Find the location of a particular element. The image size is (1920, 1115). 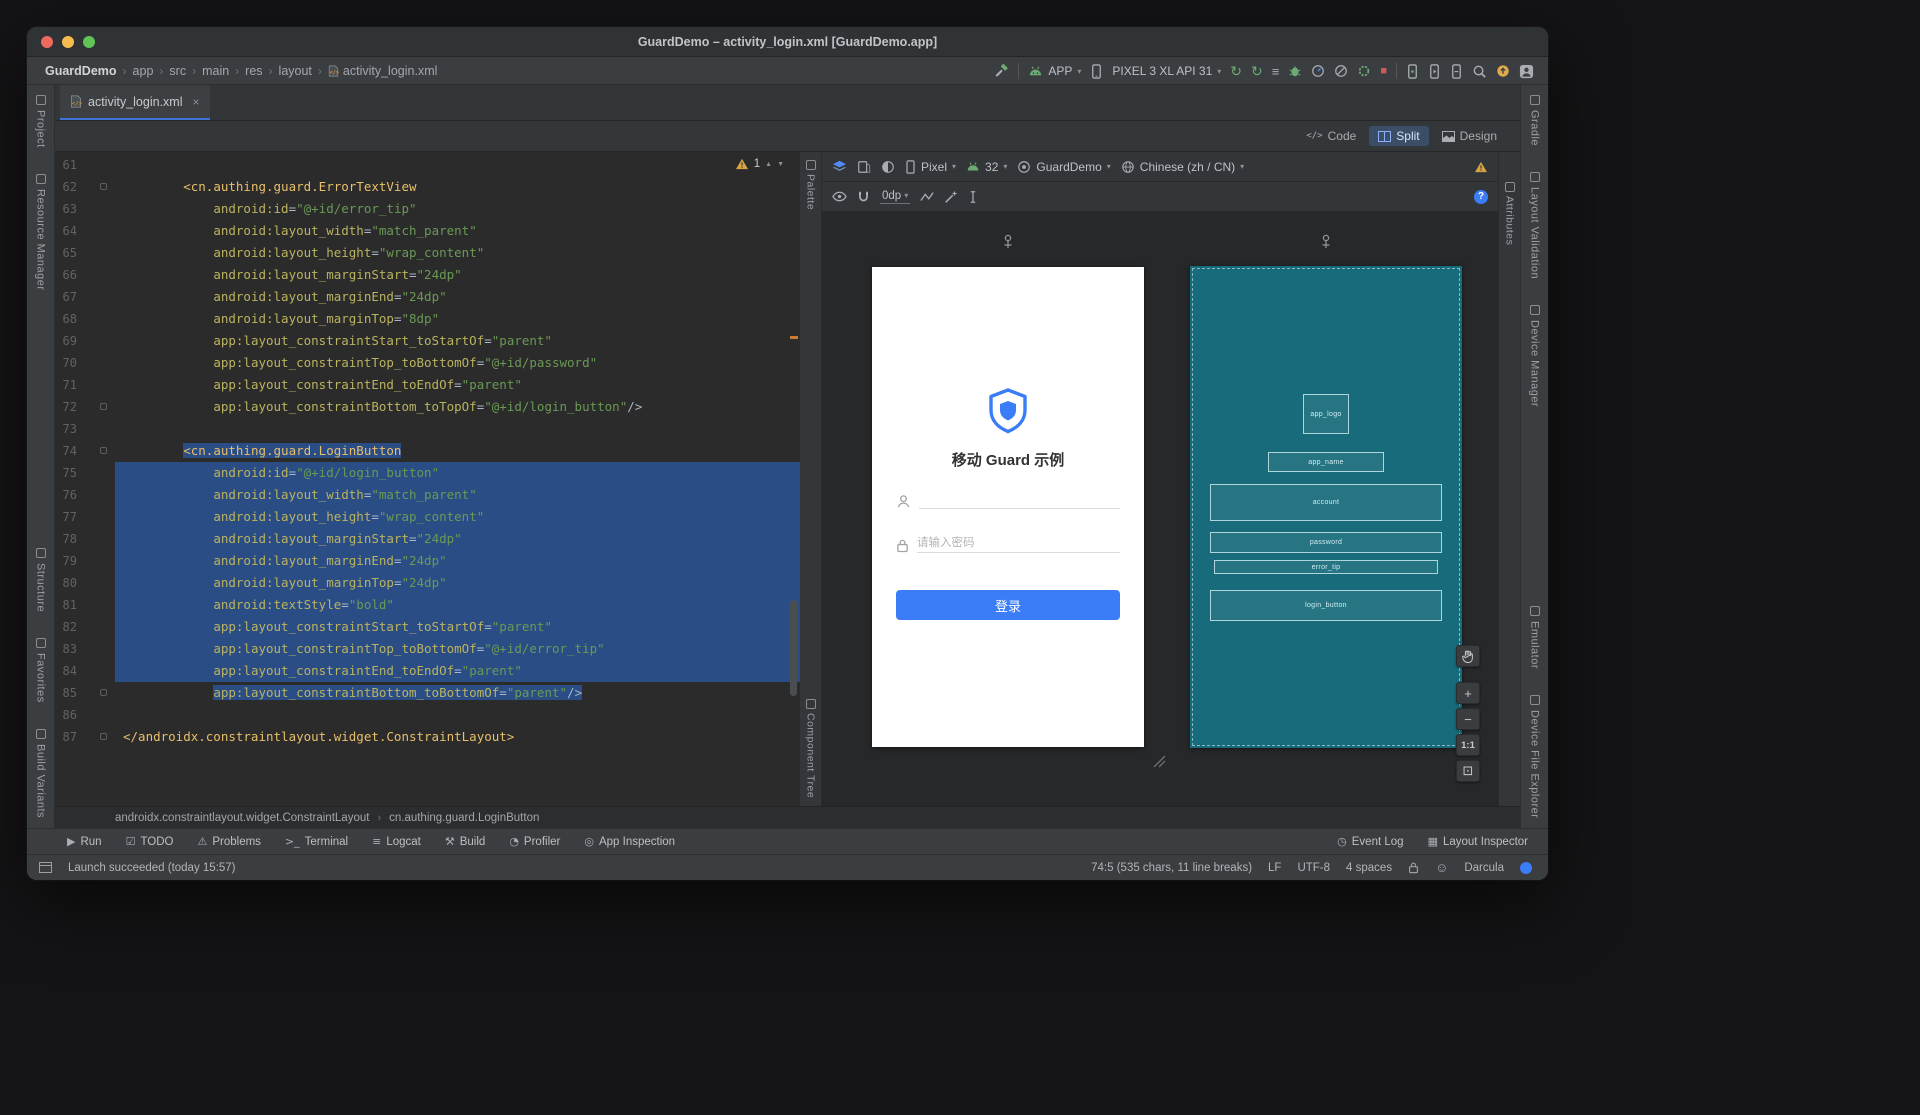

tool-window-button-app-inspection: ◎ App Inspection is located at coordinates (629, 842).